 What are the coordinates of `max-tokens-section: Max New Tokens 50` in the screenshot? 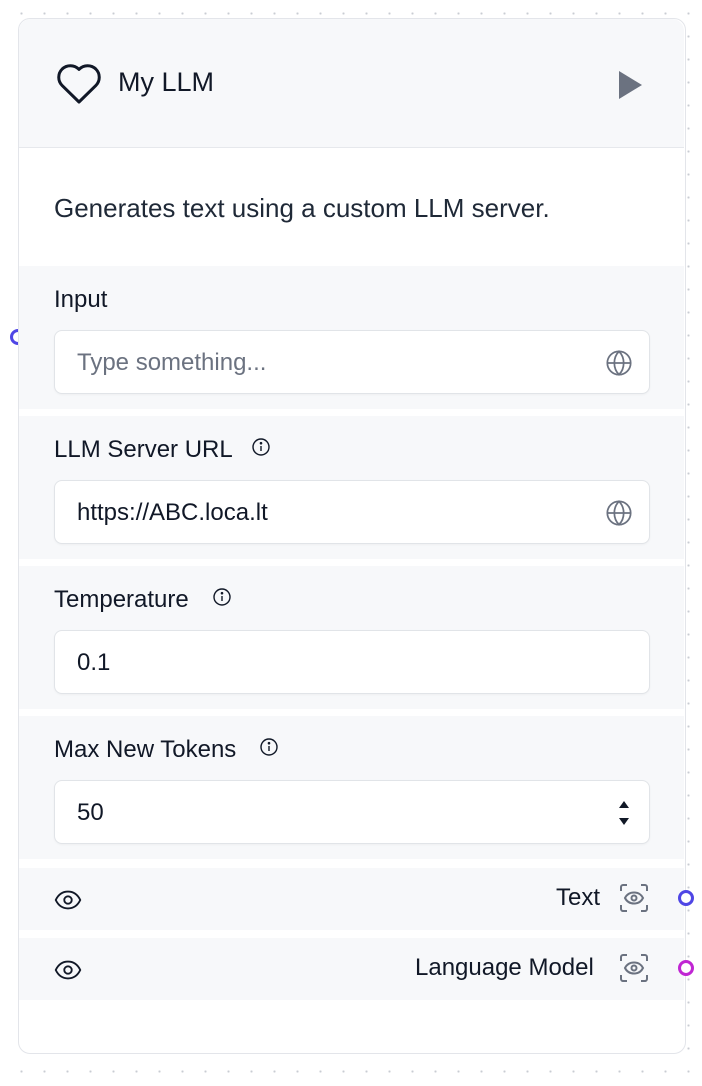 It's located at (351, 787).